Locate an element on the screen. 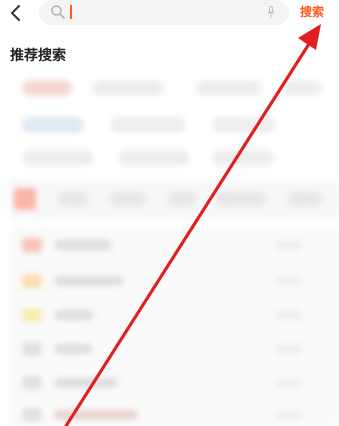 This screenshot has height=426, width=339. search-header: 搜索 is located at coordinates (169, 15).